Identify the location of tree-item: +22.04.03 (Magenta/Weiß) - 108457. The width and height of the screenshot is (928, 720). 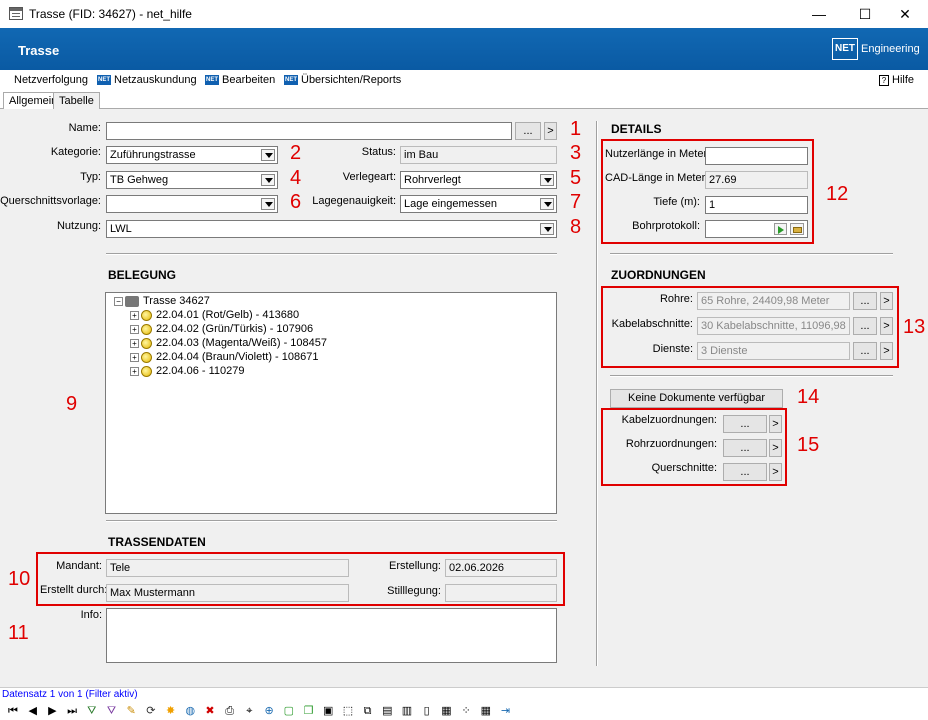
(228, 343).